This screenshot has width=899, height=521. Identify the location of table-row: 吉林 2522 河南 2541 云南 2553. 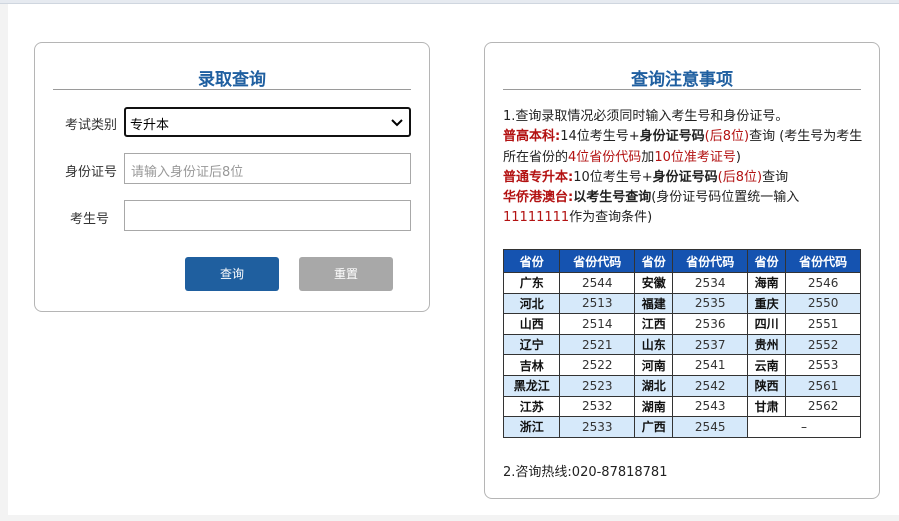
(681, 365).